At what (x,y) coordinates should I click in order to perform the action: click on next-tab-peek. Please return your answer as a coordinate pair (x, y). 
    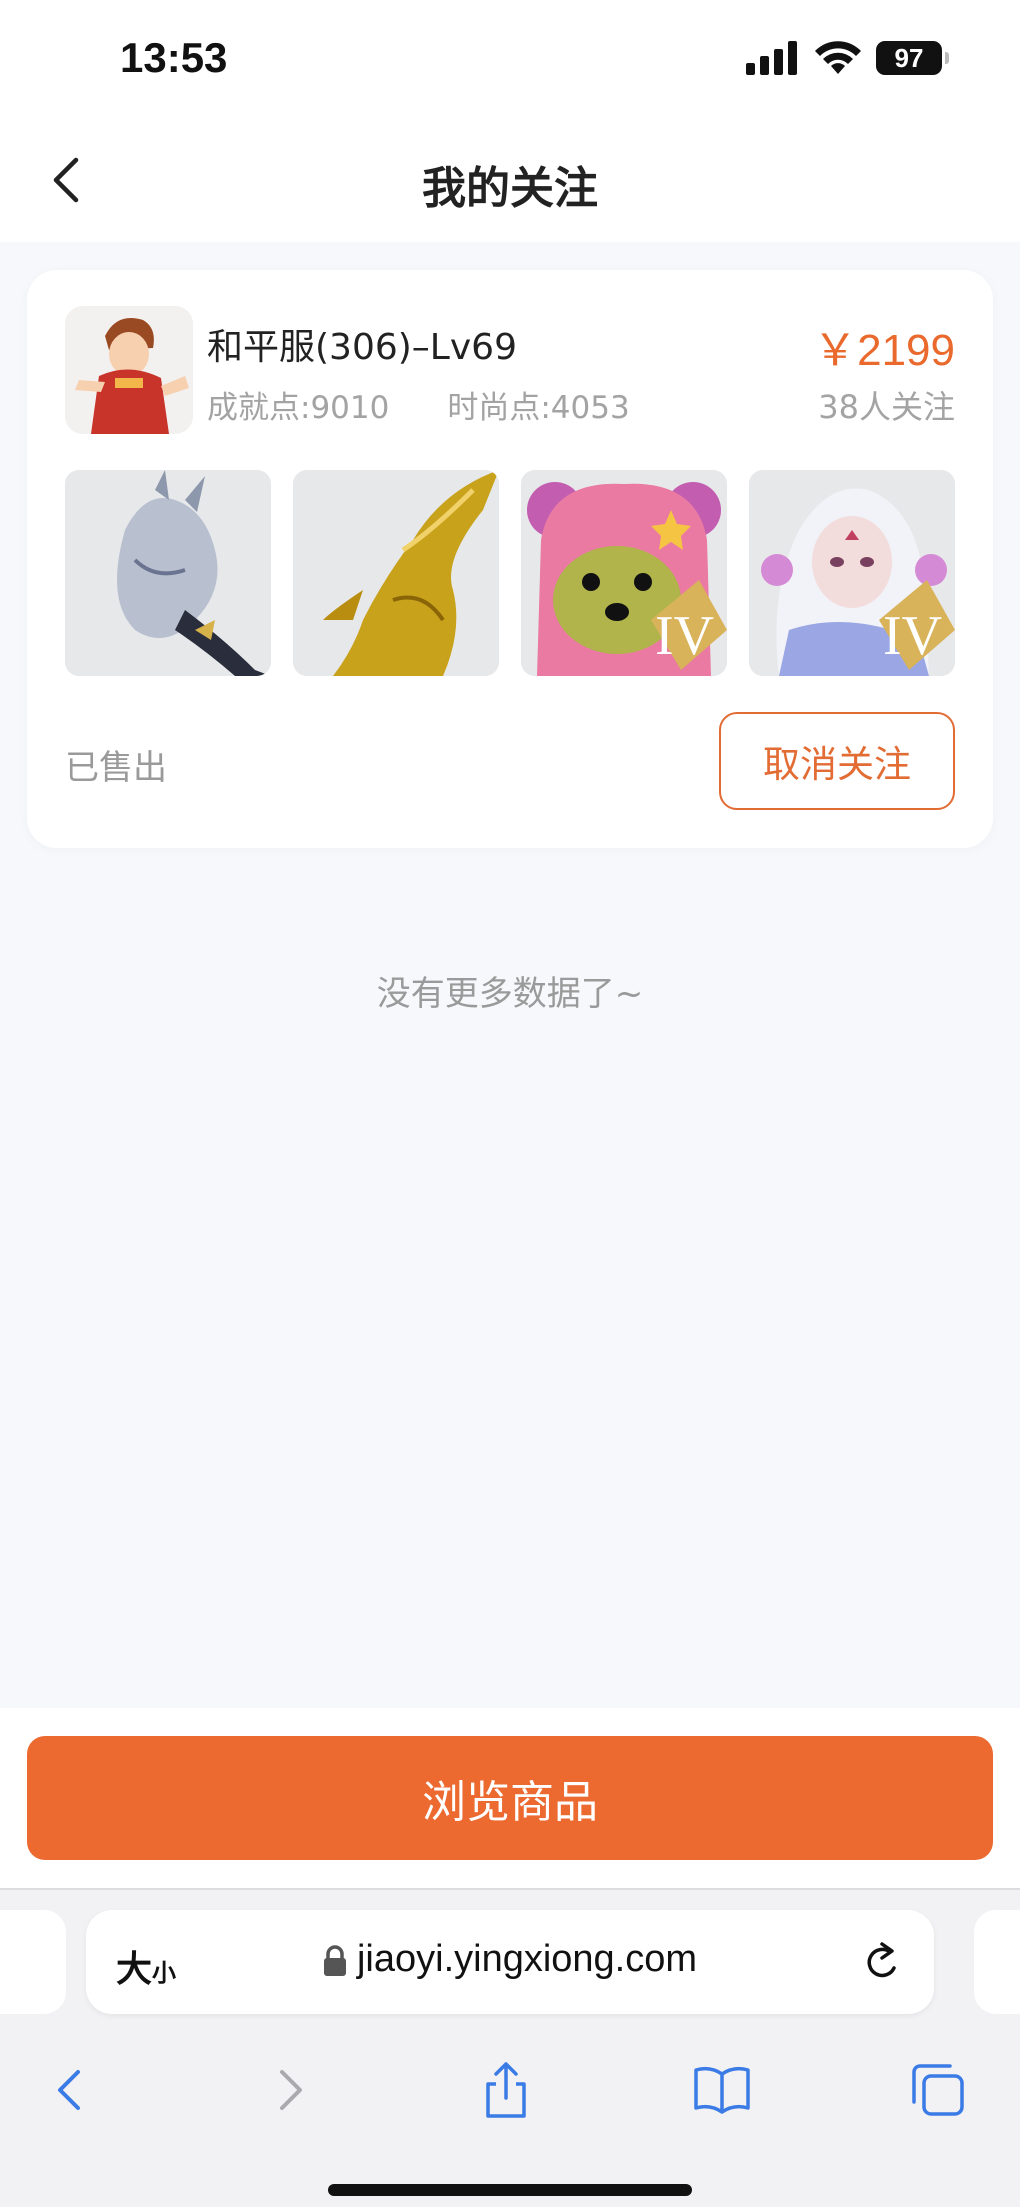
    Looking at the image, I should click on (997, 1962).